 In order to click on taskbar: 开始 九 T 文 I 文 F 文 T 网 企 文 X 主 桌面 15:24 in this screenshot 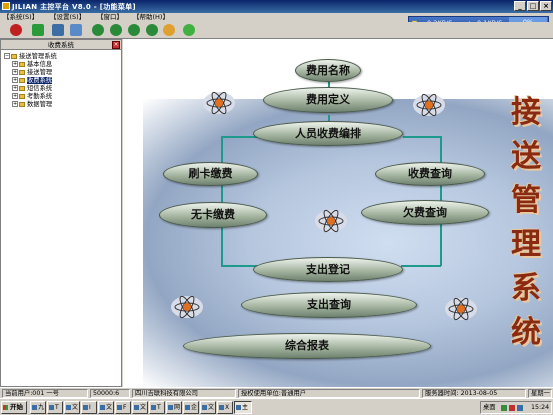, I will do `click(276, 406)`.